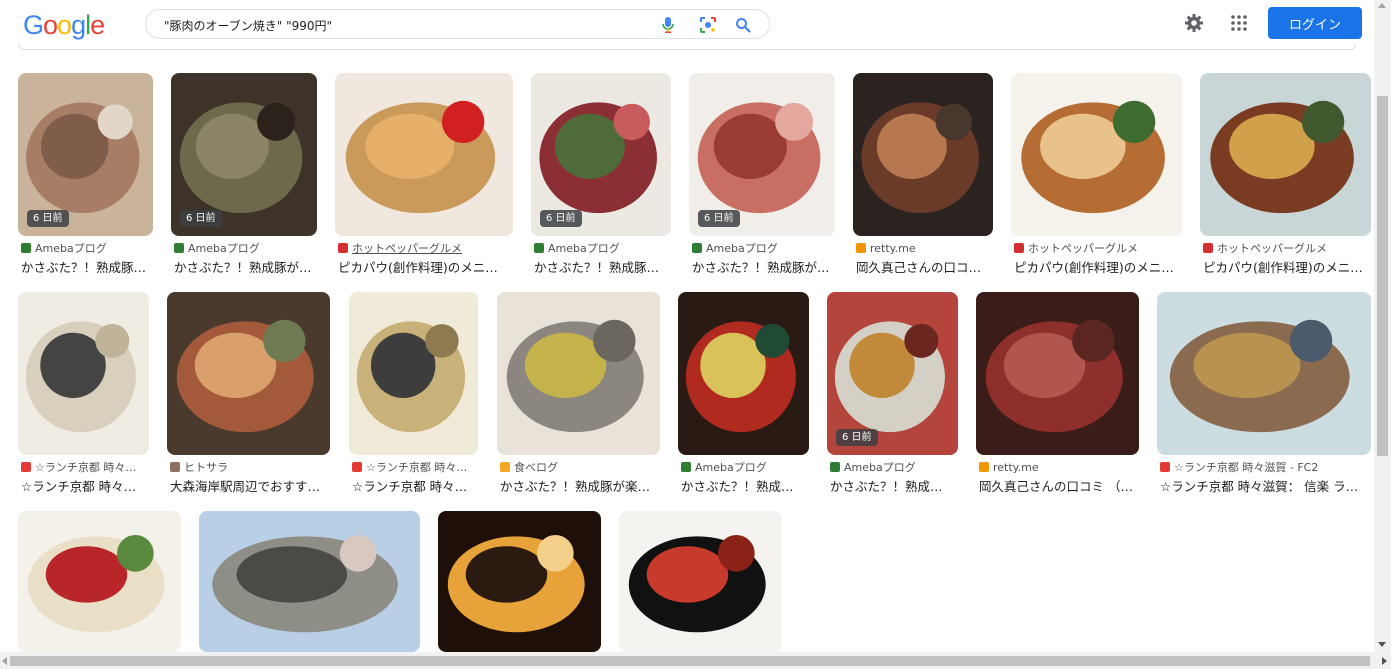 The height and width of the screenshot is (669, 1400). What do you see at coordinates (1382, 644) in the screenshot?
I see `scroll-down-arrow` at bounding box center [1382, 644].